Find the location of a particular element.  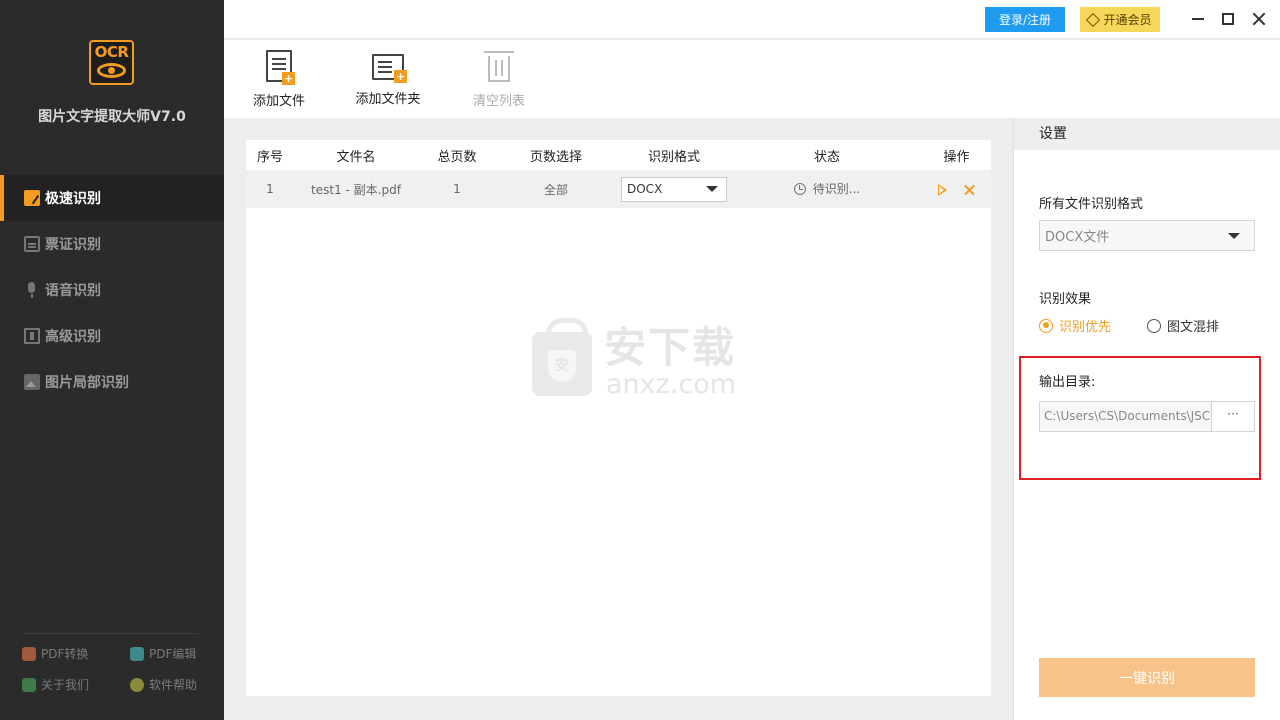

watermark-en: anxz.com is located at coordinates (671, 384).